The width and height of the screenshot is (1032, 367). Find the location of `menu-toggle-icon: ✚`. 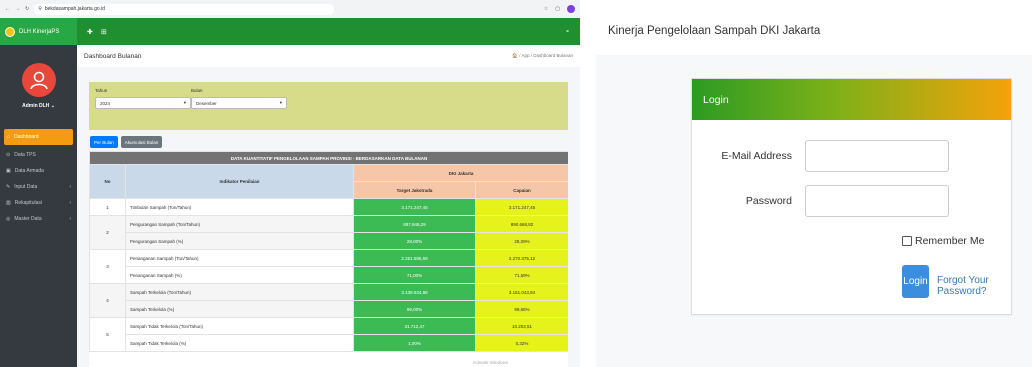

menu-toggle-icon: ✚ is located at coordinates (90, 32).